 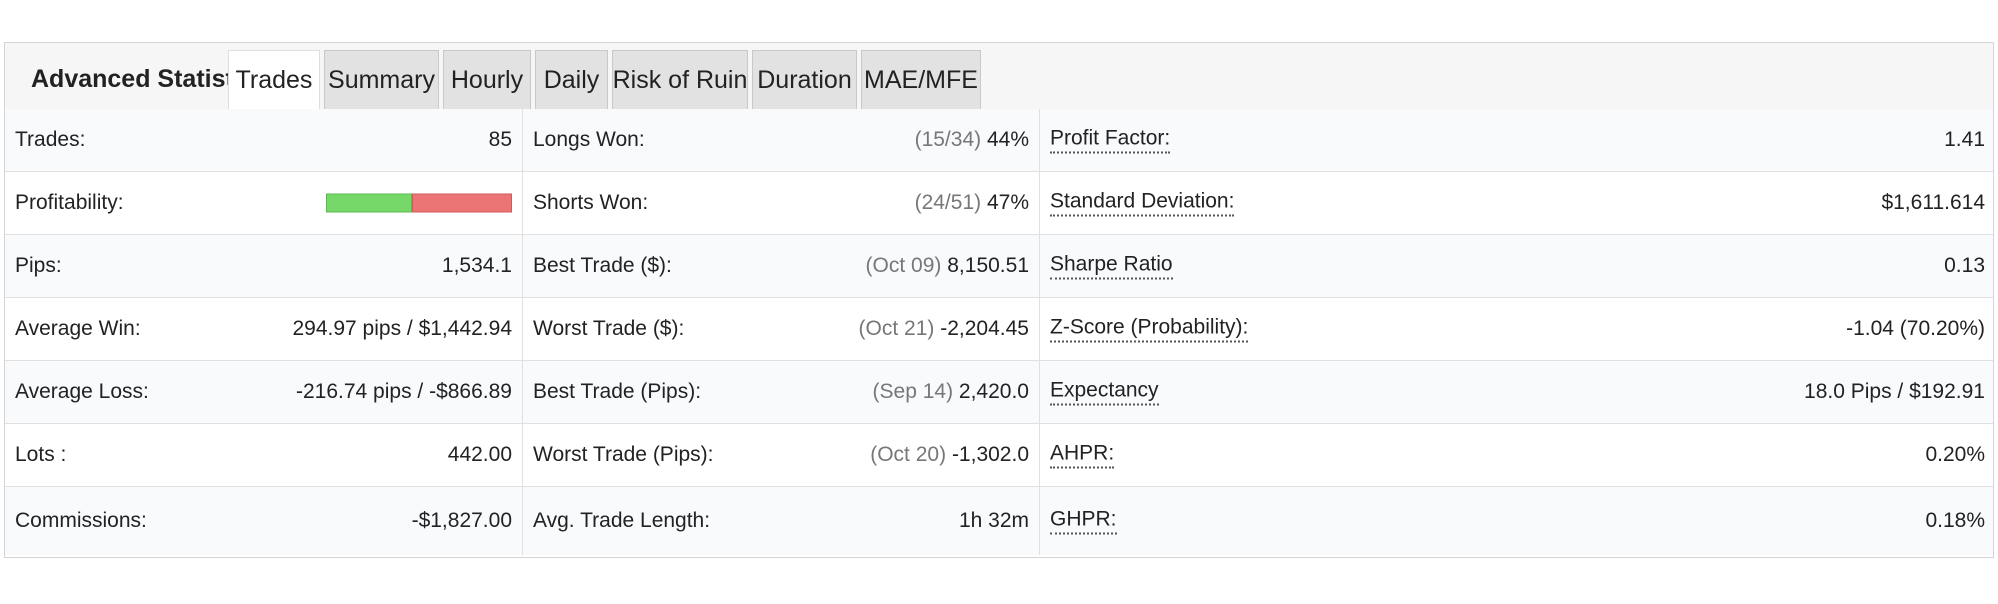 What do you see at coordinates (804, 79) in the screenshot?
I see `tab-duration: Duration` at bounding box center [804, 79].